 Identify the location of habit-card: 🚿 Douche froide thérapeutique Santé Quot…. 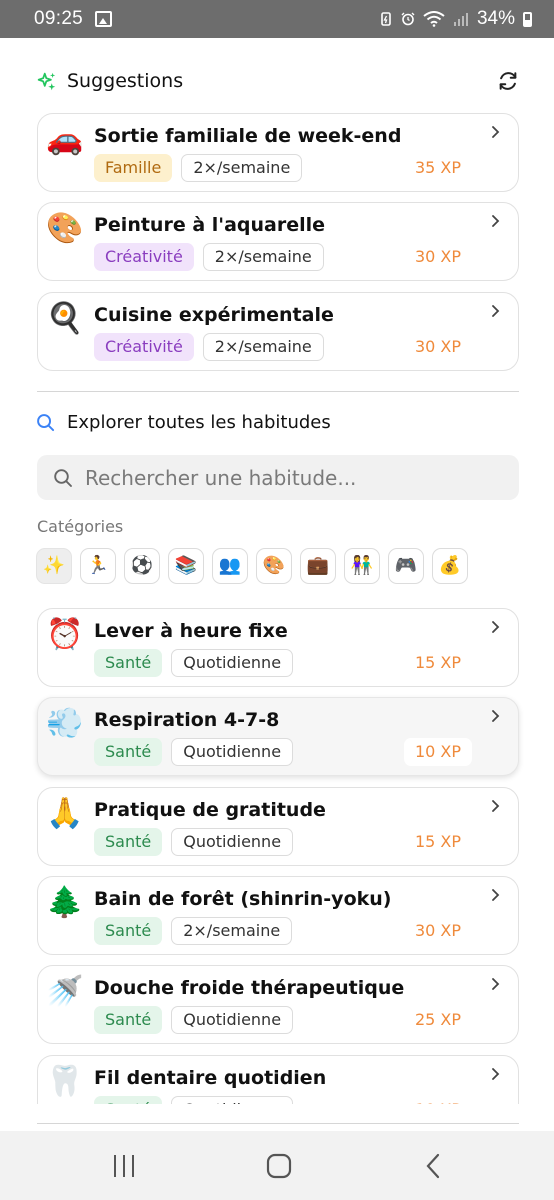
(278, 1004).